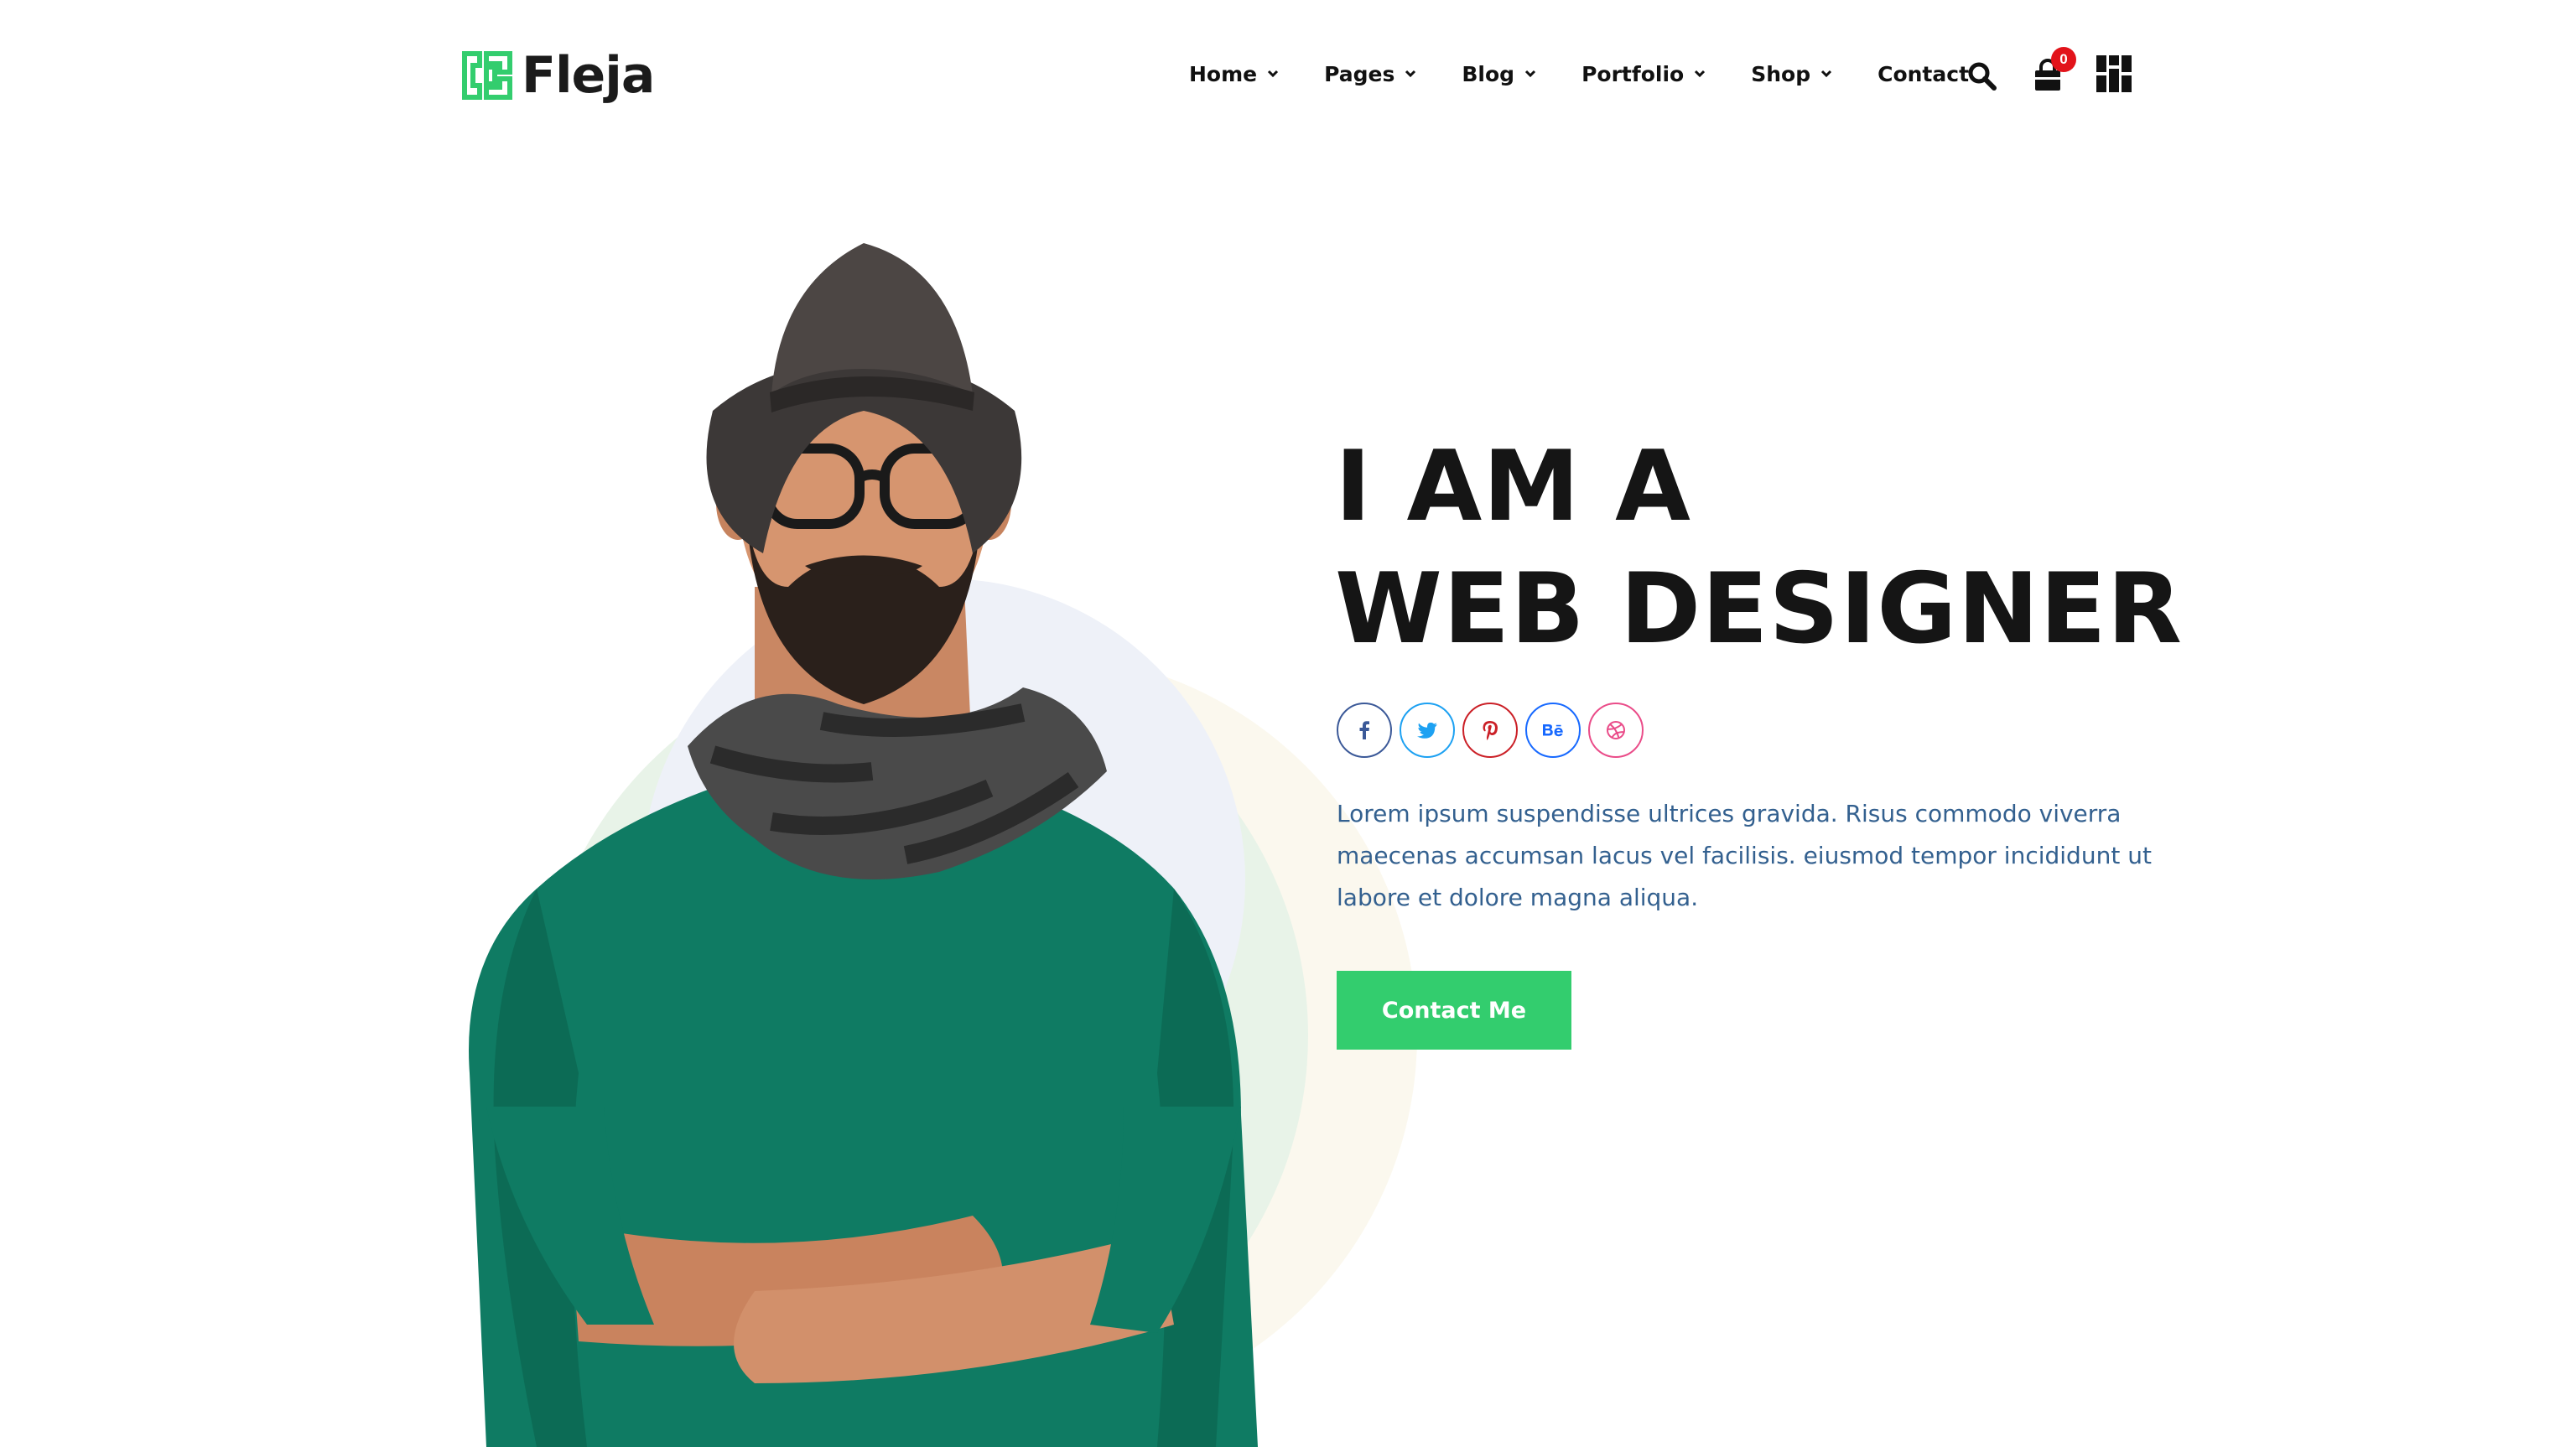  Describe the element at coordinates (1781, 73) in the screenshot. I see `nav-item-label: Shop` at that location.